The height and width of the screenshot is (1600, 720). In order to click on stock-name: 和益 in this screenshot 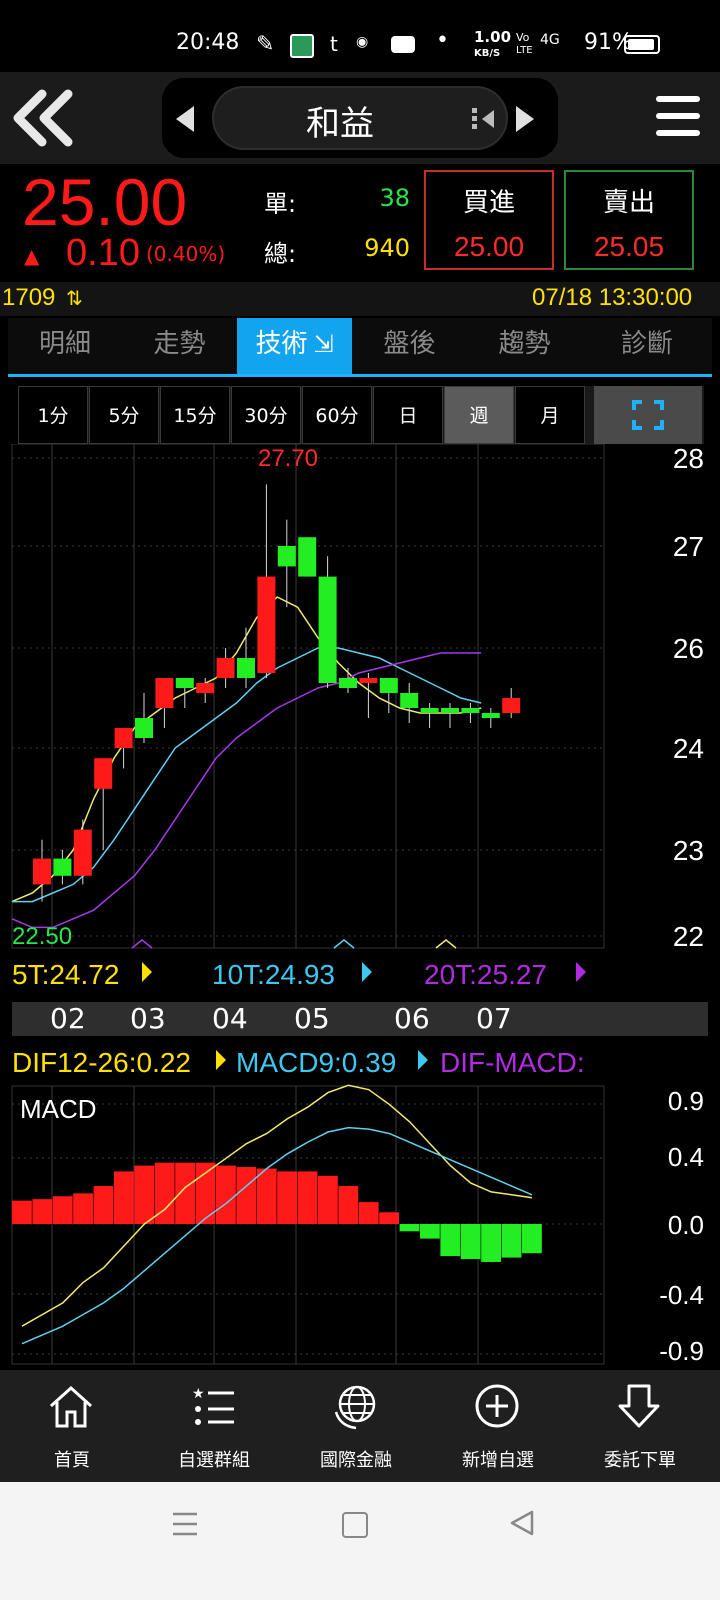, I will do `click(340, 124)`.